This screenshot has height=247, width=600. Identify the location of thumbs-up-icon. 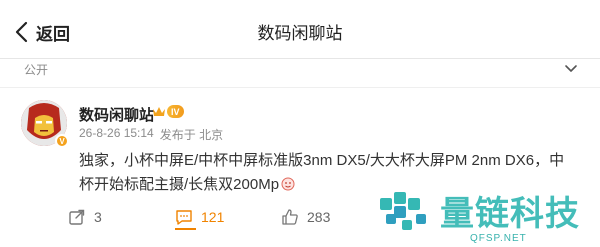
(290, 217).